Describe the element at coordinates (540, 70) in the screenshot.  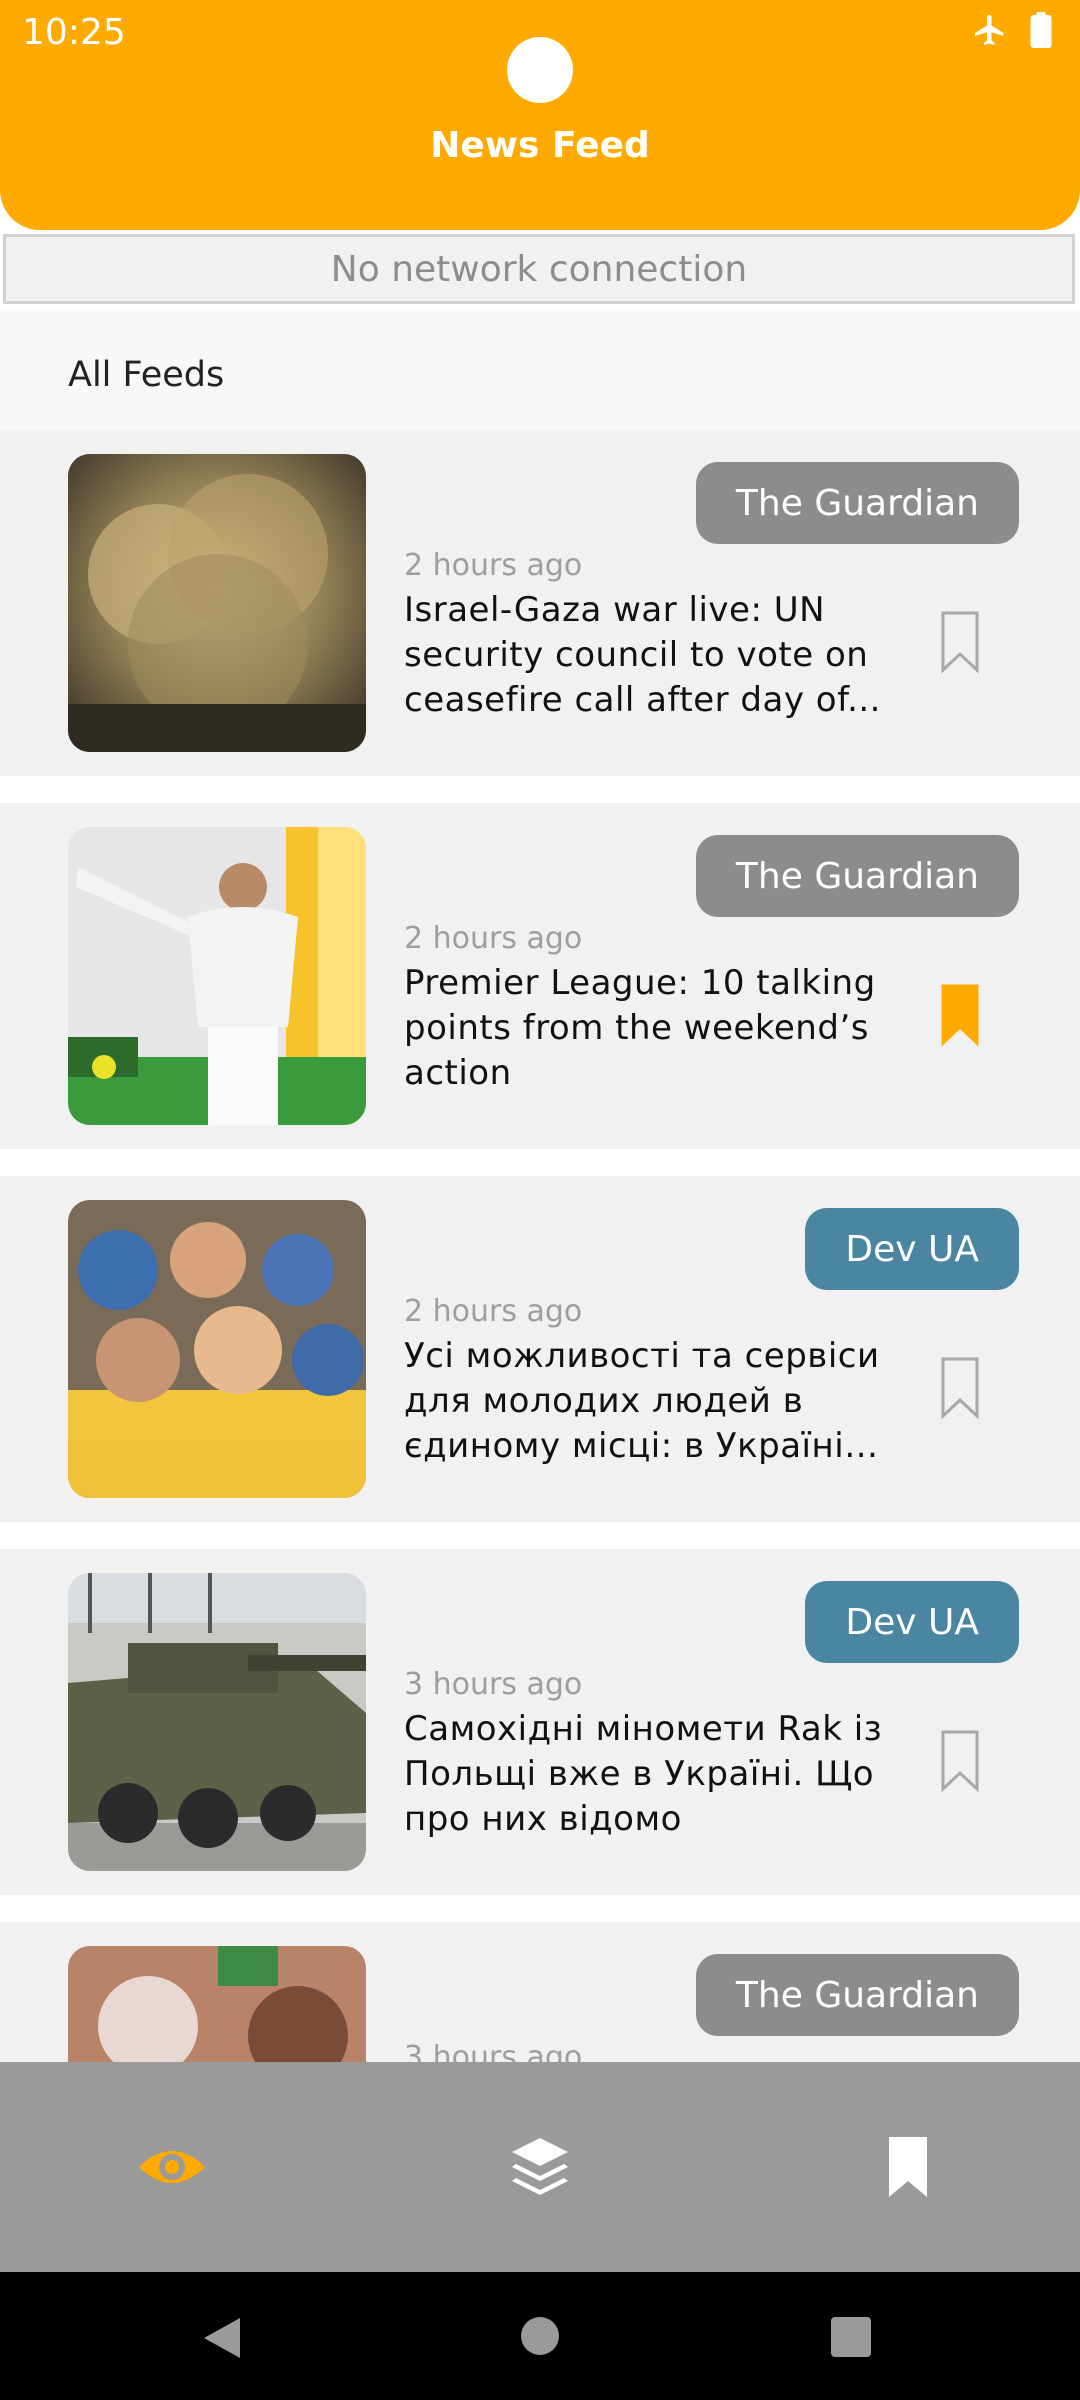
I see `app-logo` at that location.